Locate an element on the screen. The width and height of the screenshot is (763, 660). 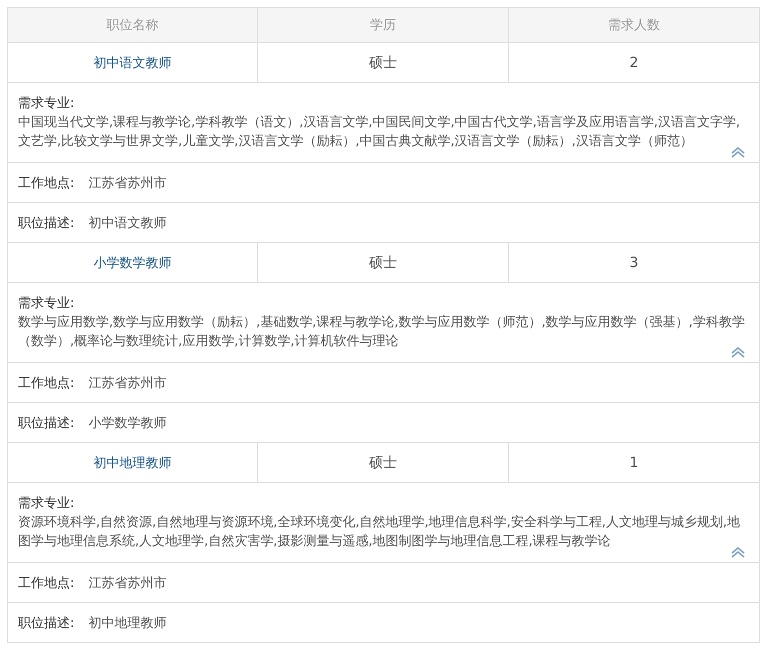
description-text: 初中语文教师 is located at coordinates (127, 223).